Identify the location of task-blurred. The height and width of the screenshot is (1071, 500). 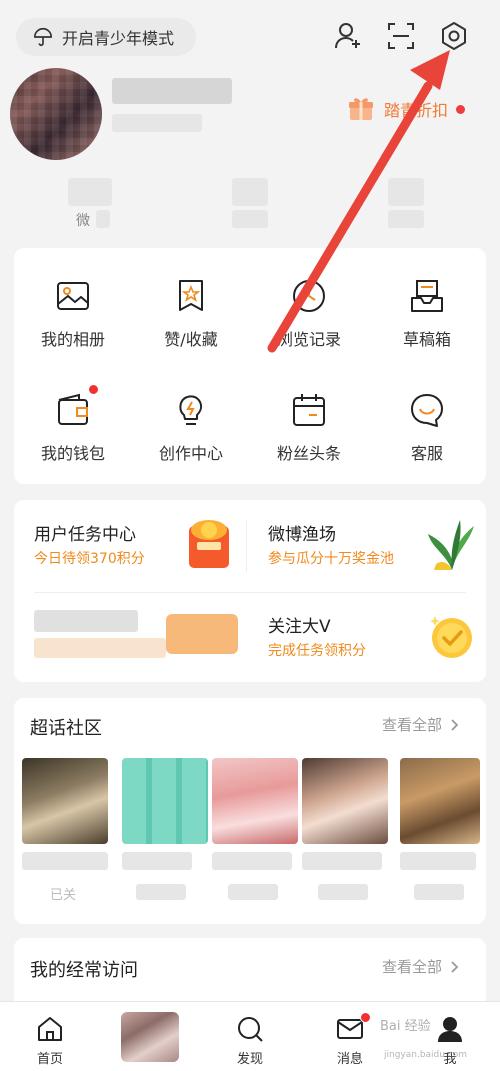
(130, 637).